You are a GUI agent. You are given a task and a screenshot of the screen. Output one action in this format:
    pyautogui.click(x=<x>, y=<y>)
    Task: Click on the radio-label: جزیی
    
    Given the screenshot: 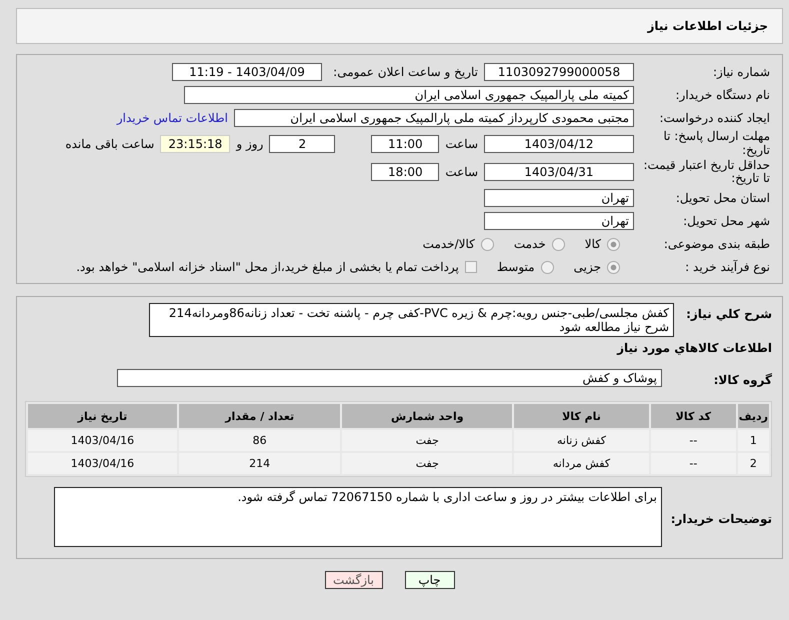 What is the action you would take?
    pyautogui.click(x=587, y=267)
    